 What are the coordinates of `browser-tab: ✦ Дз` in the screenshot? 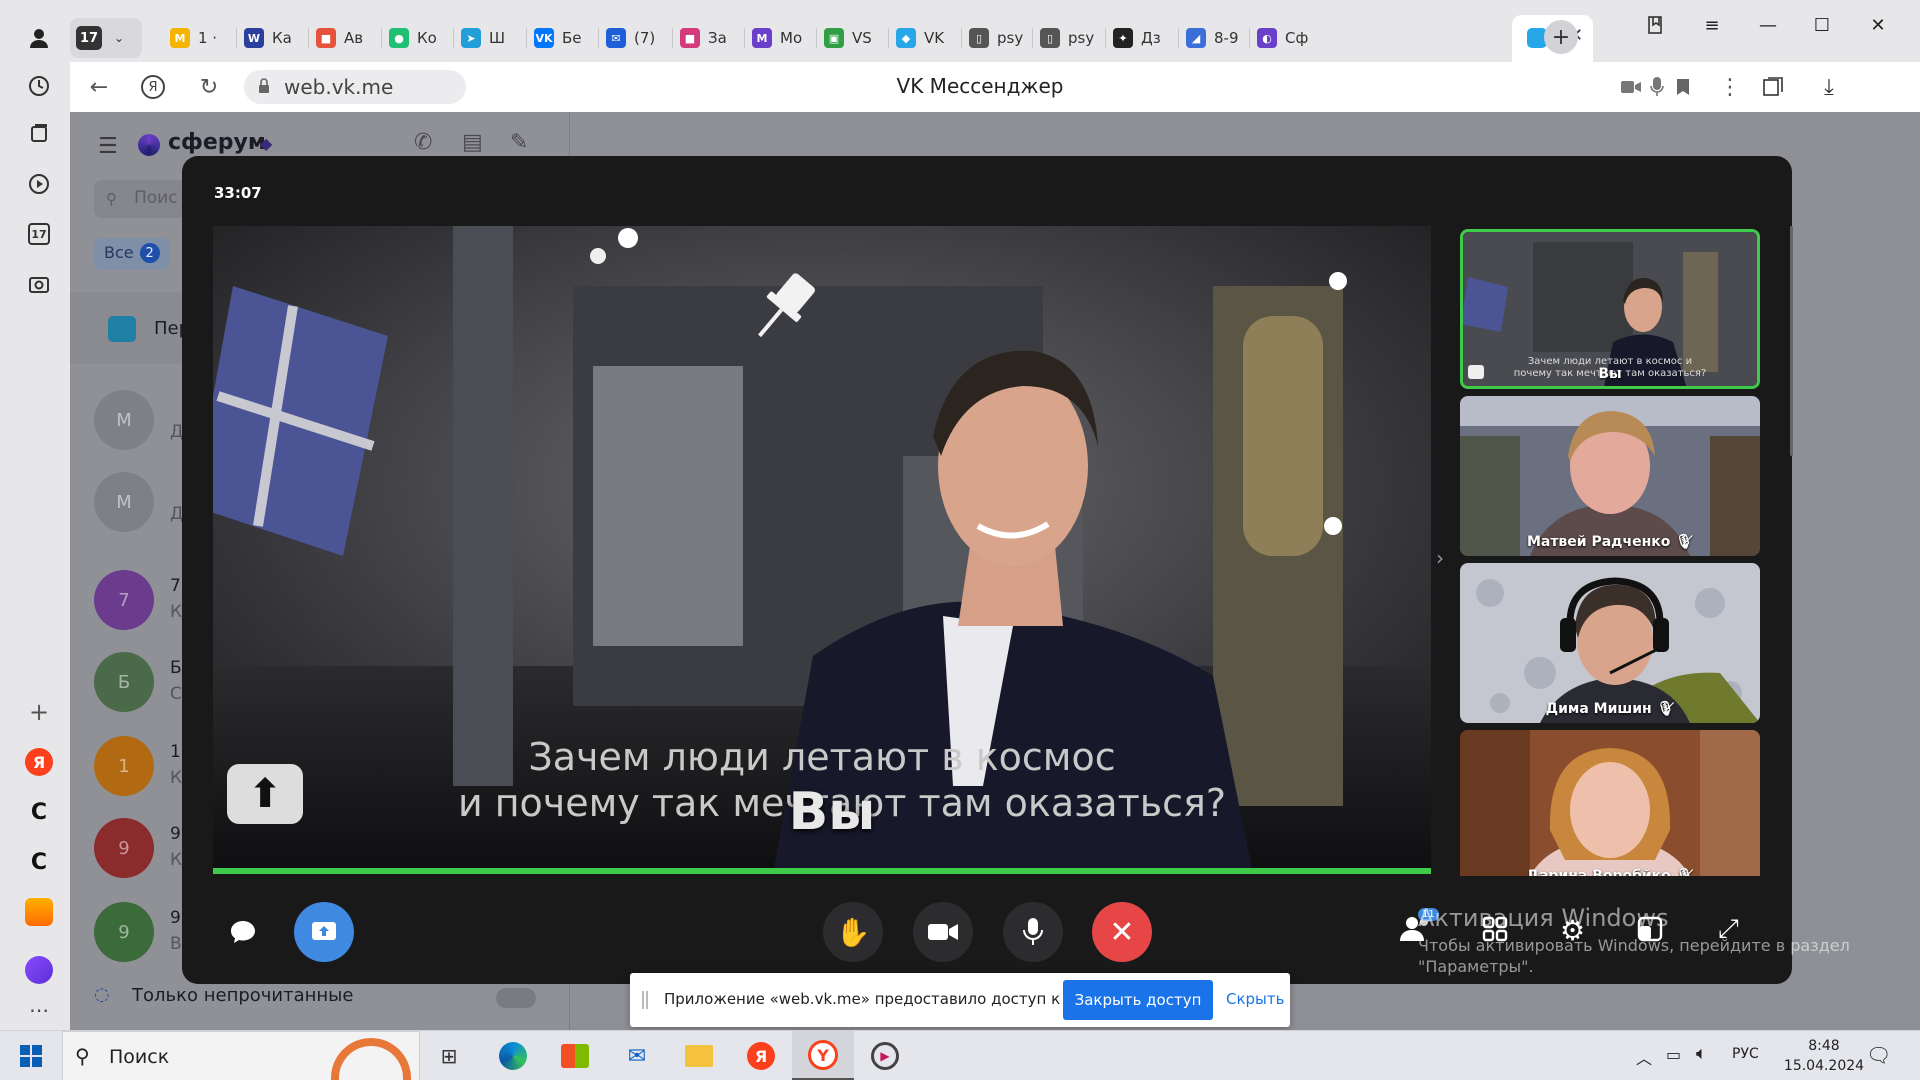 It's located at (1143, 38).